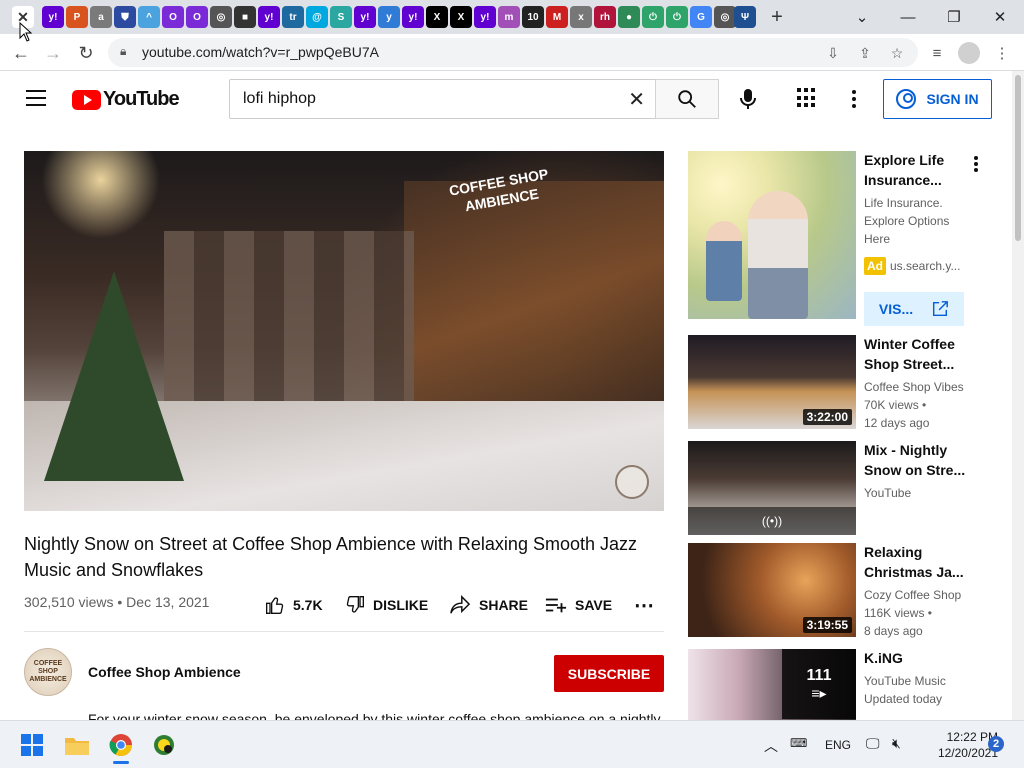 Image resolution: width=1024 pixels, height=768 pixels. I want to click on tab-arrow-up-icon: ^, so click(149, 17).